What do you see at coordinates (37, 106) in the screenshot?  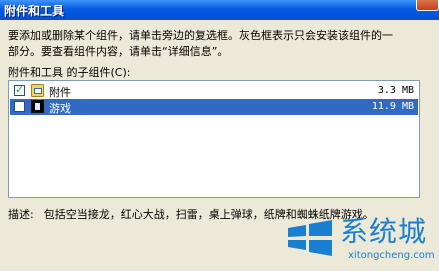 I see `game-icon` at bounding box center [37, 106].